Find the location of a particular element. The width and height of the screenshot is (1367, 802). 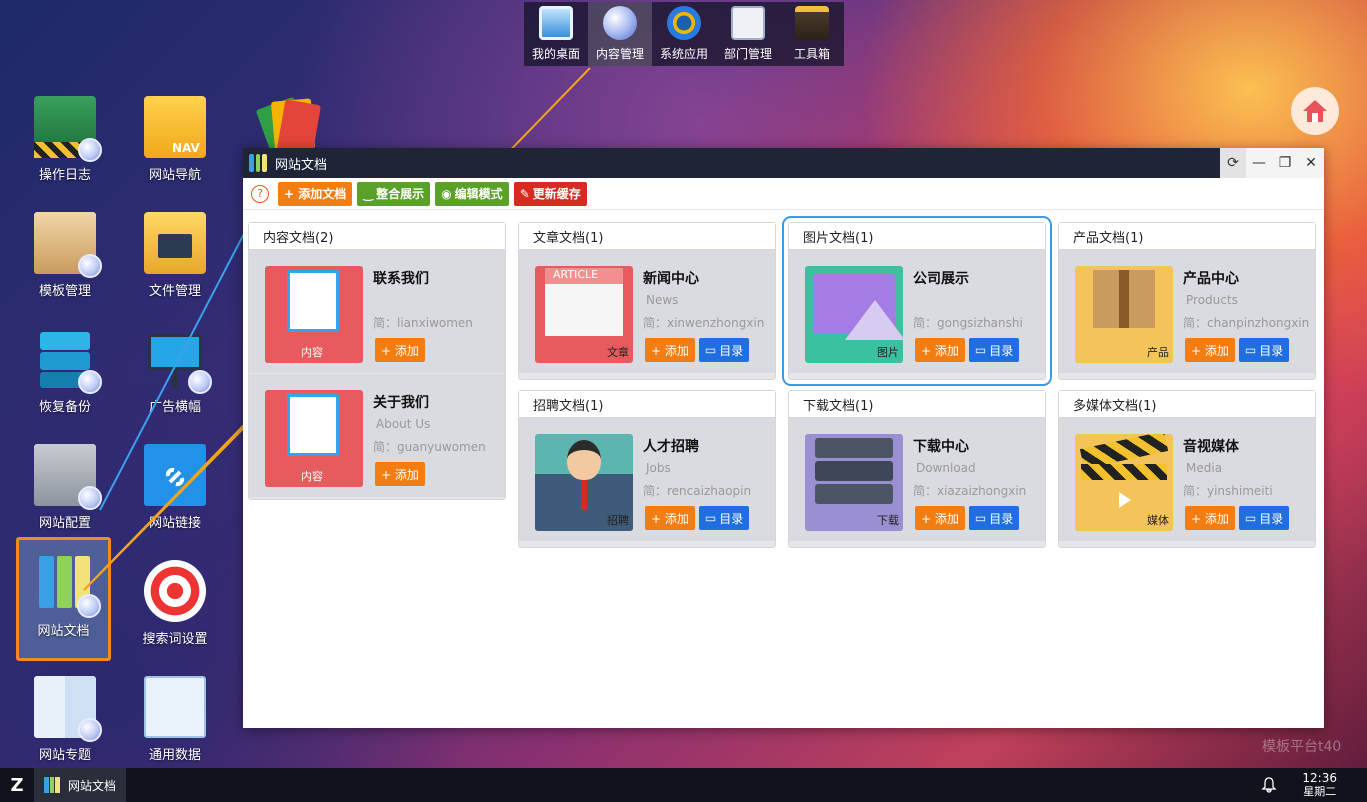

clock-weekday: 星期二 is located at coordinates (1320, 791).